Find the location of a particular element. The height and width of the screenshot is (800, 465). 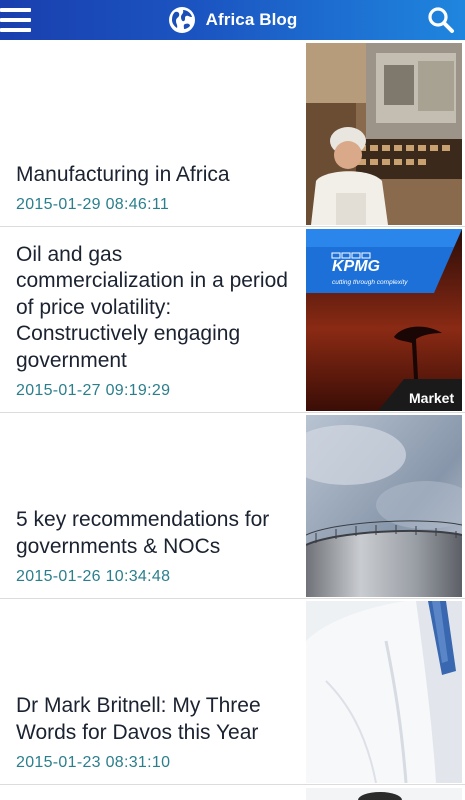

article-date: 2015-01-23 08:31:10 is located at coordinates (93, 762).